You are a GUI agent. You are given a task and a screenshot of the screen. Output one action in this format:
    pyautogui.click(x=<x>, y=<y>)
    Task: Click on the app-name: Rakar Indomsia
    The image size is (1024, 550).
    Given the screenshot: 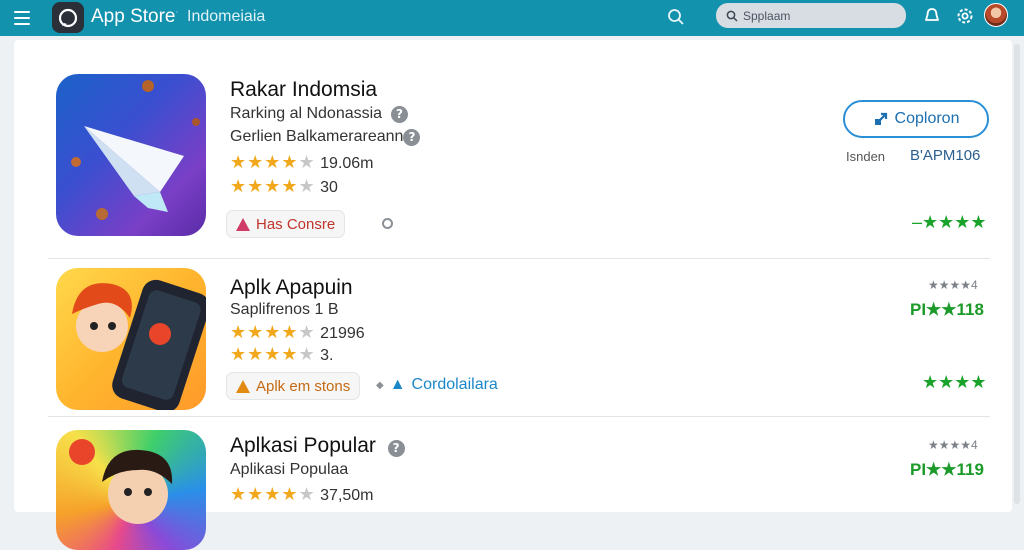 What is the action you would take?
    pyautogui.click(x=303, y=90)
    